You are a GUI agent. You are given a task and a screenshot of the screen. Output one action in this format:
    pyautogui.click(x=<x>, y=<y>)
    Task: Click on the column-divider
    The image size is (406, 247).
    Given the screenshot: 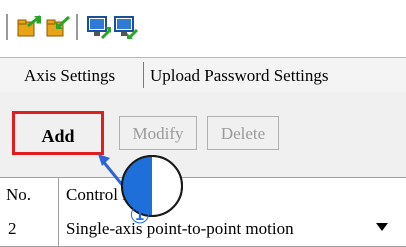 What is the action you would take?
    pyautogui.click(x=58, y=211)
    